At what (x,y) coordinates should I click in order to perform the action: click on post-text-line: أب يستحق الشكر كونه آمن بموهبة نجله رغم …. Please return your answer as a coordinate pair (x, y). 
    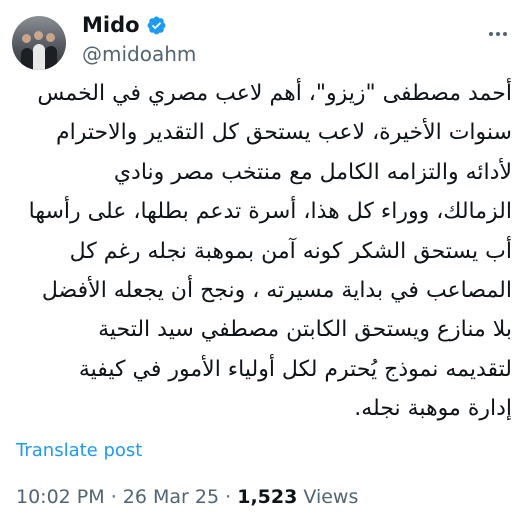
    Looking at the image, I should click on (290, 251).